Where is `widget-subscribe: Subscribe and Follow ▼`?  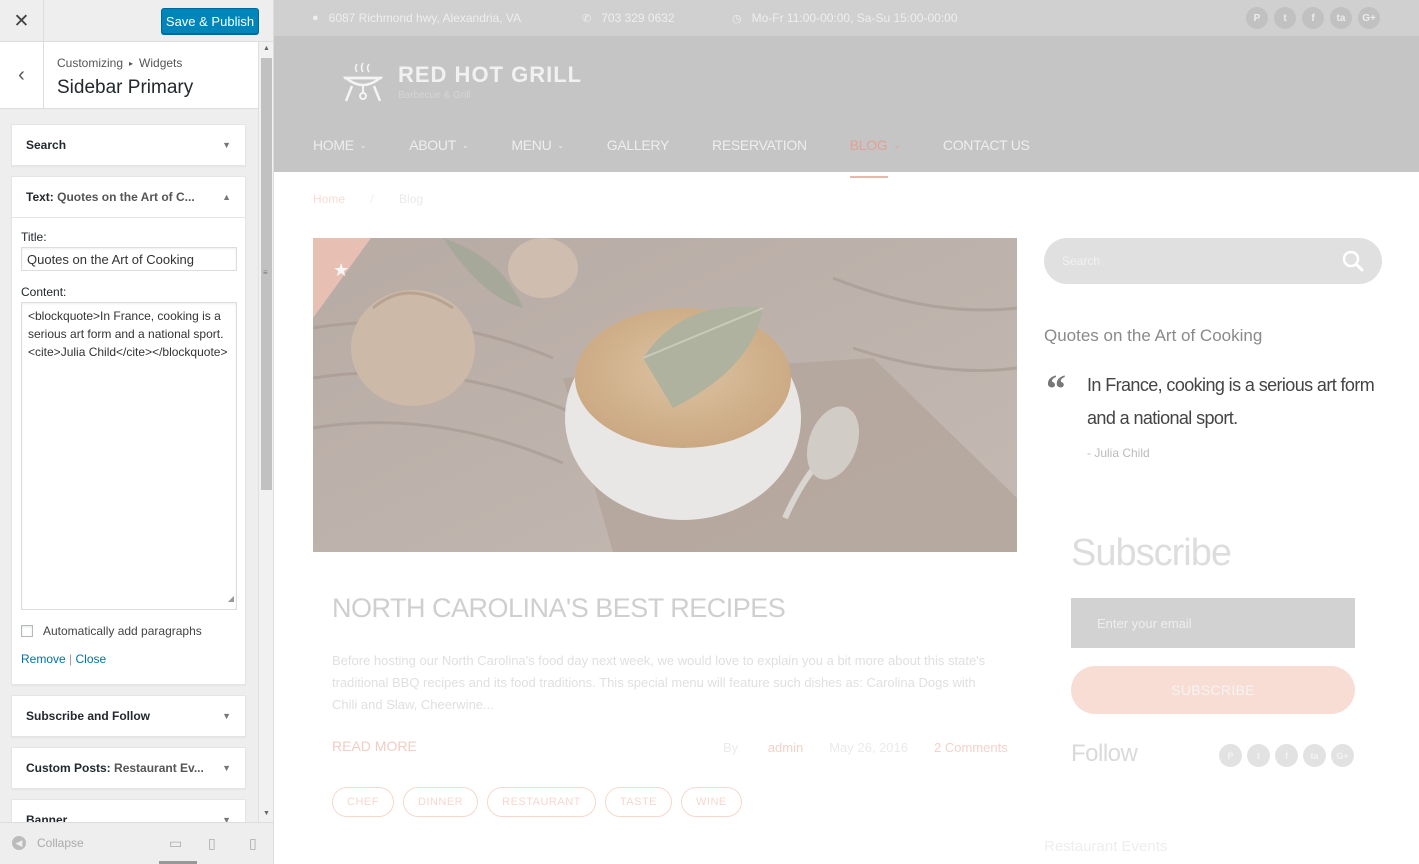
widget-subscribe: Subscribe and Follow ▼ is located at coordinates (128, 716).